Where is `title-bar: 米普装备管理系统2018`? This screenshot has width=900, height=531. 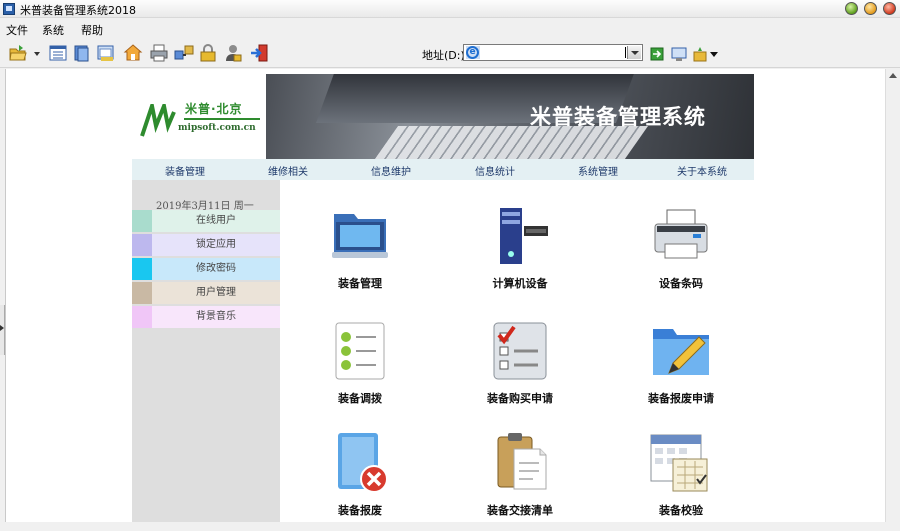
title-bar: 米普装备管理系统2018 is located at coordinates (450, 9).